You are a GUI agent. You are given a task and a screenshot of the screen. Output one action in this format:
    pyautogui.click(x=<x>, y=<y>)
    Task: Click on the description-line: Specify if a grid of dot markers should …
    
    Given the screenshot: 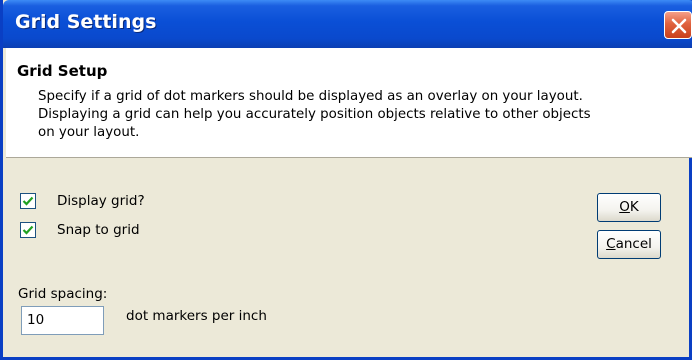 What is the action you would take?
    pyautogui.click(x=310, y=96)
    